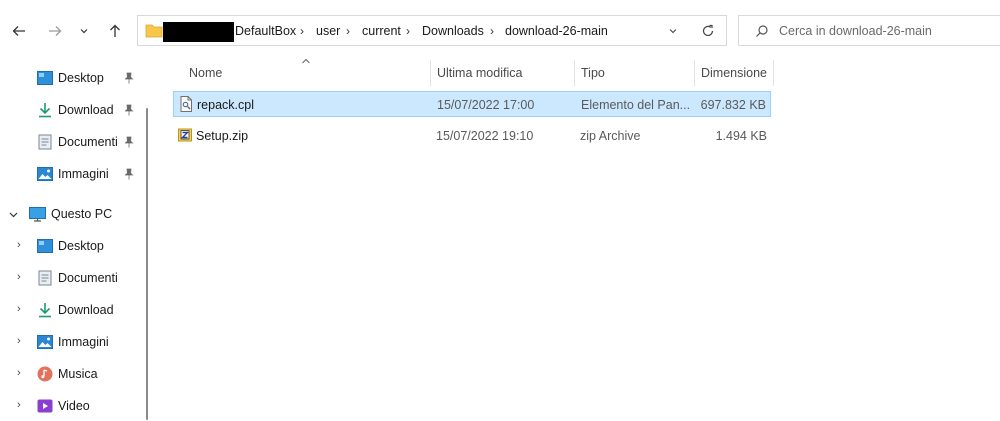  I want to click on file-name: repack.cpl, so click(225, 105).